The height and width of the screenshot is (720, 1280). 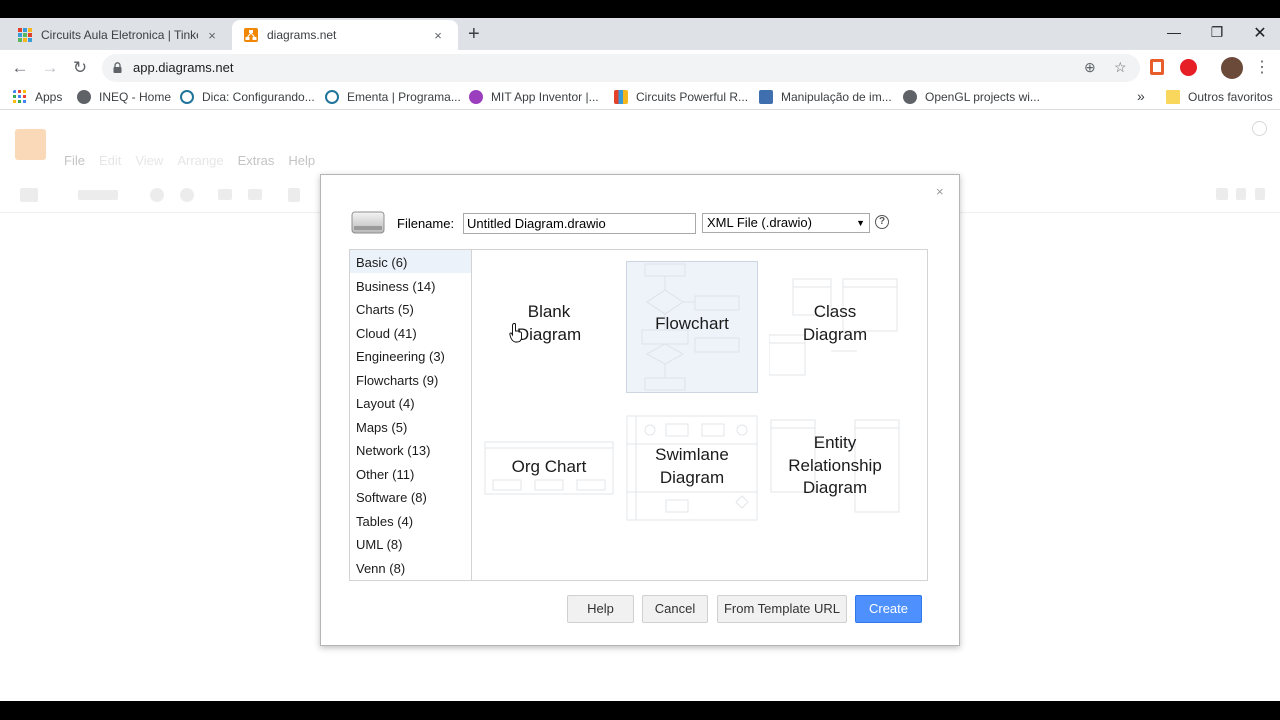 I want to click on template-label-line1: Swimlane, so click(x=692, y=454).